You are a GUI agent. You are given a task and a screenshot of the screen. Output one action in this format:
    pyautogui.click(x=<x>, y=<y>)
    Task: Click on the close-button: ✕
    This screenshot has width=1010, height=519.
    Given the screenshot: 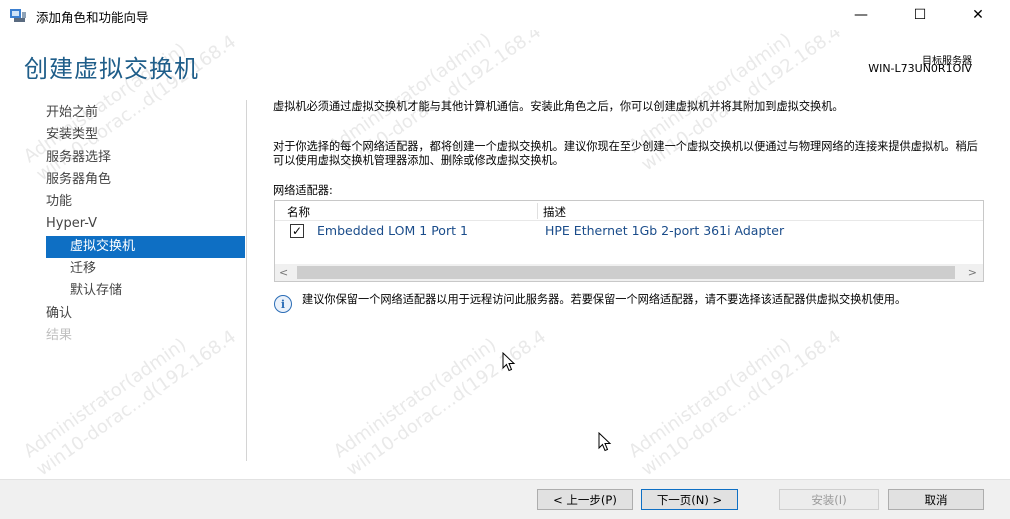 What is the action you would take?
    pyautogui.click(x=978, y=15)
    